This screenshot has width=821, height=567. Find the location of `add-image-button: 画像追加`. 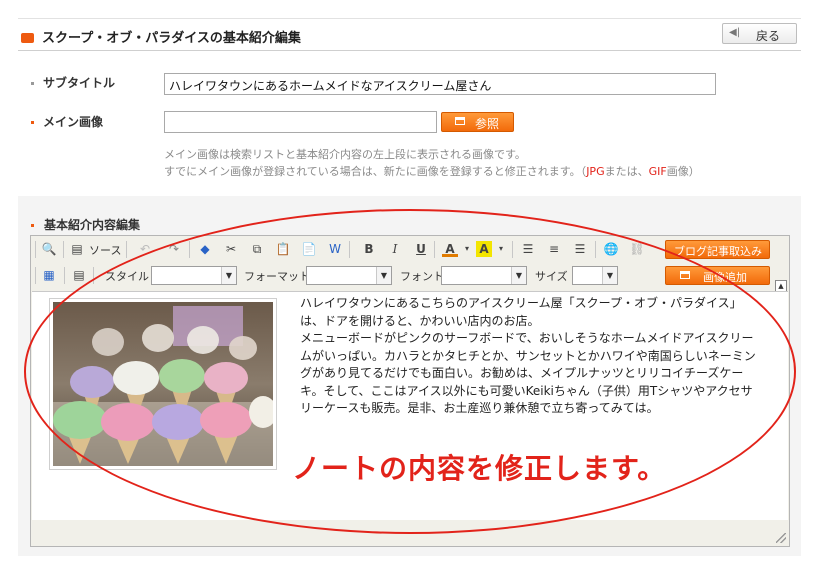

add-image-button: 画像追加 is located at coordinates (717, 275).